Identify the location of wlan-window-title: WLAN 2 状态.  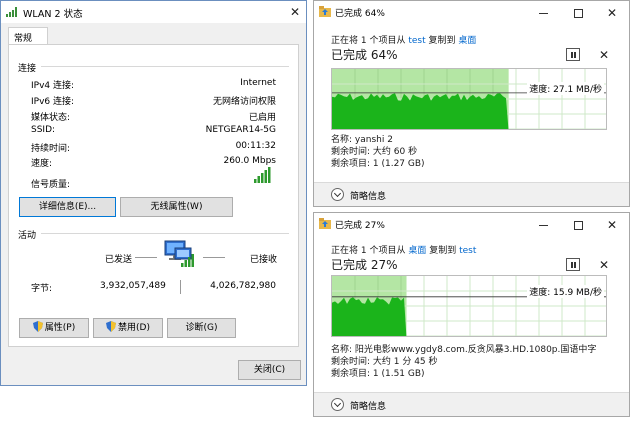
(53, 14).